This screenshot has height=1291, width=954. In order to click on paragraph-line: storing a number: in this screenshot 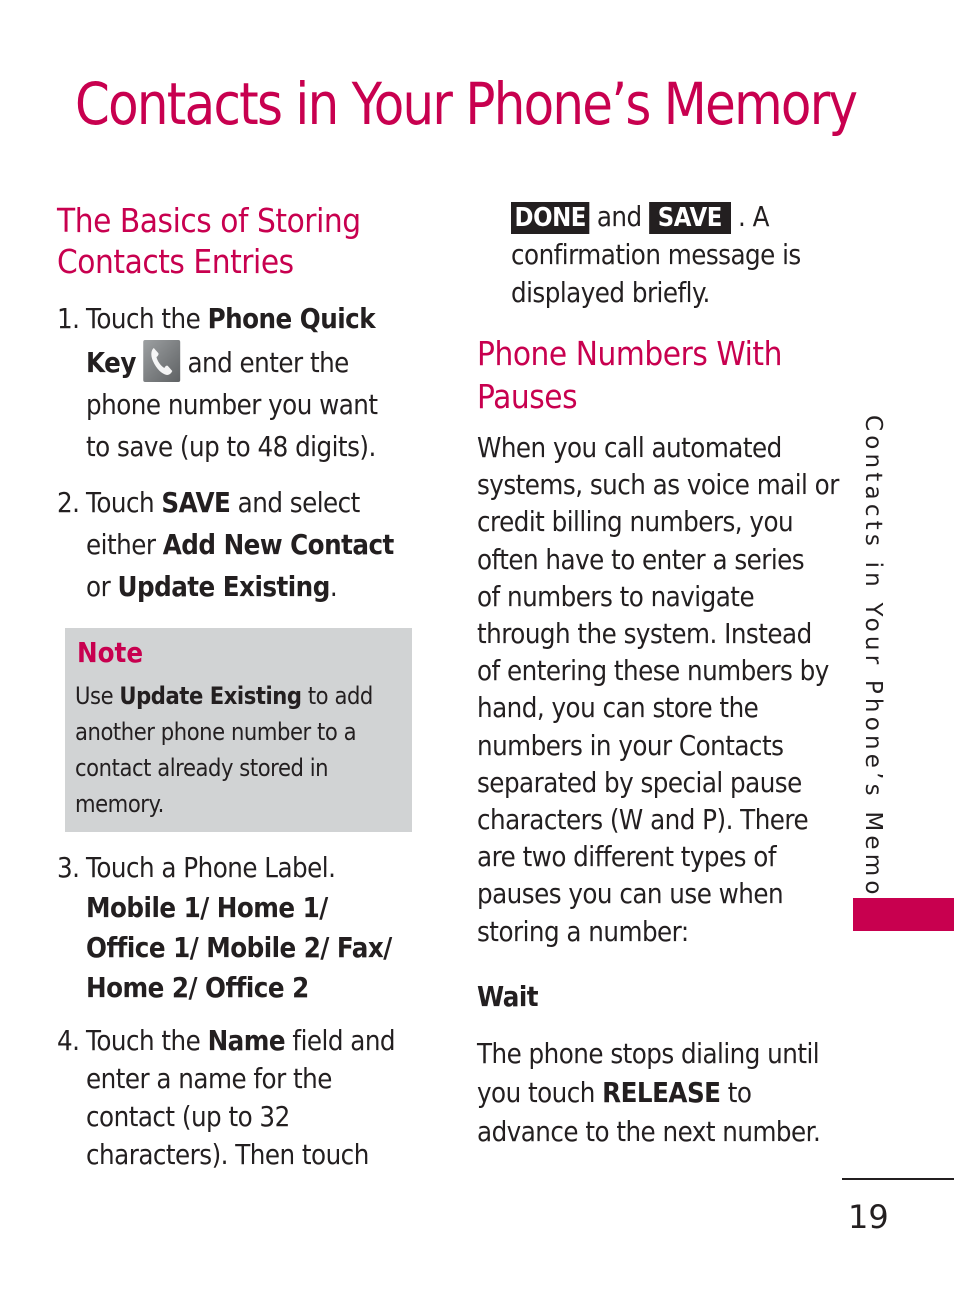, I will do `click(583, 931)`.